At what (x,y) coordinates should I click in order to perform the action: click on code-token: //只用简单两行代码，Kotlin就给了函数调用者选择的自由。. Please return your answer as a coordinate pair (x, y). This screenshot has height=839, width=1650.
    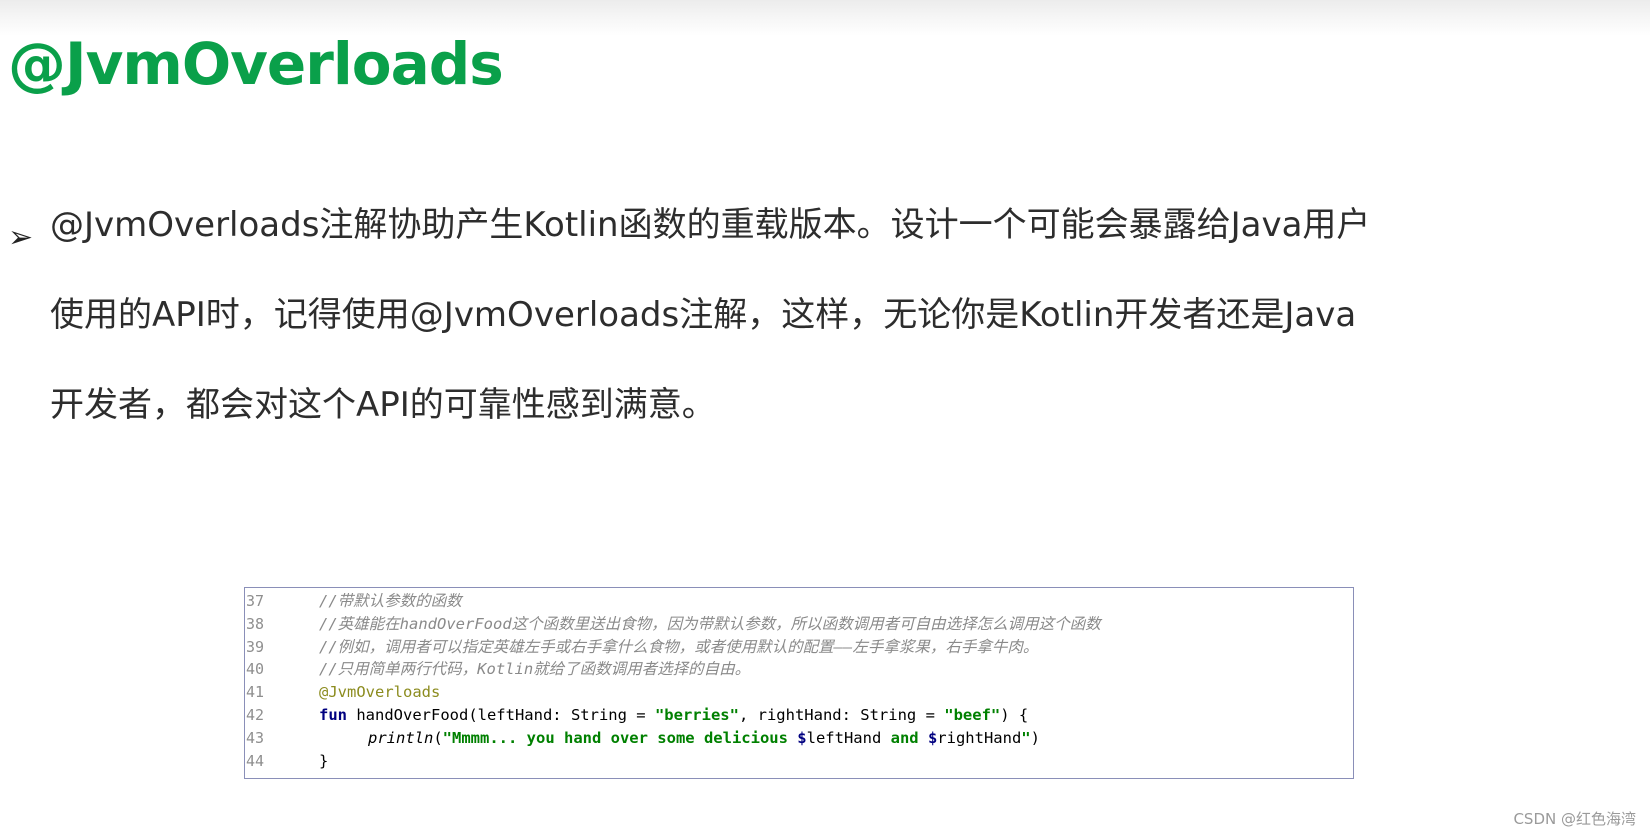
    Looking at the image, I should click on (535, 669).